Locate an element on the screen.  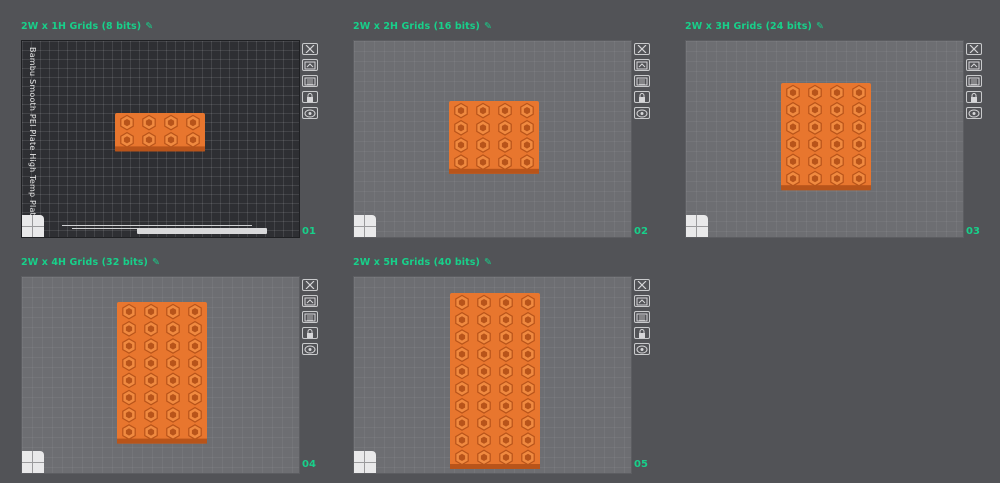
plate-bed: Bambu Smooth PEI Plate High Temp Plate is located at coordinates (160, 139).